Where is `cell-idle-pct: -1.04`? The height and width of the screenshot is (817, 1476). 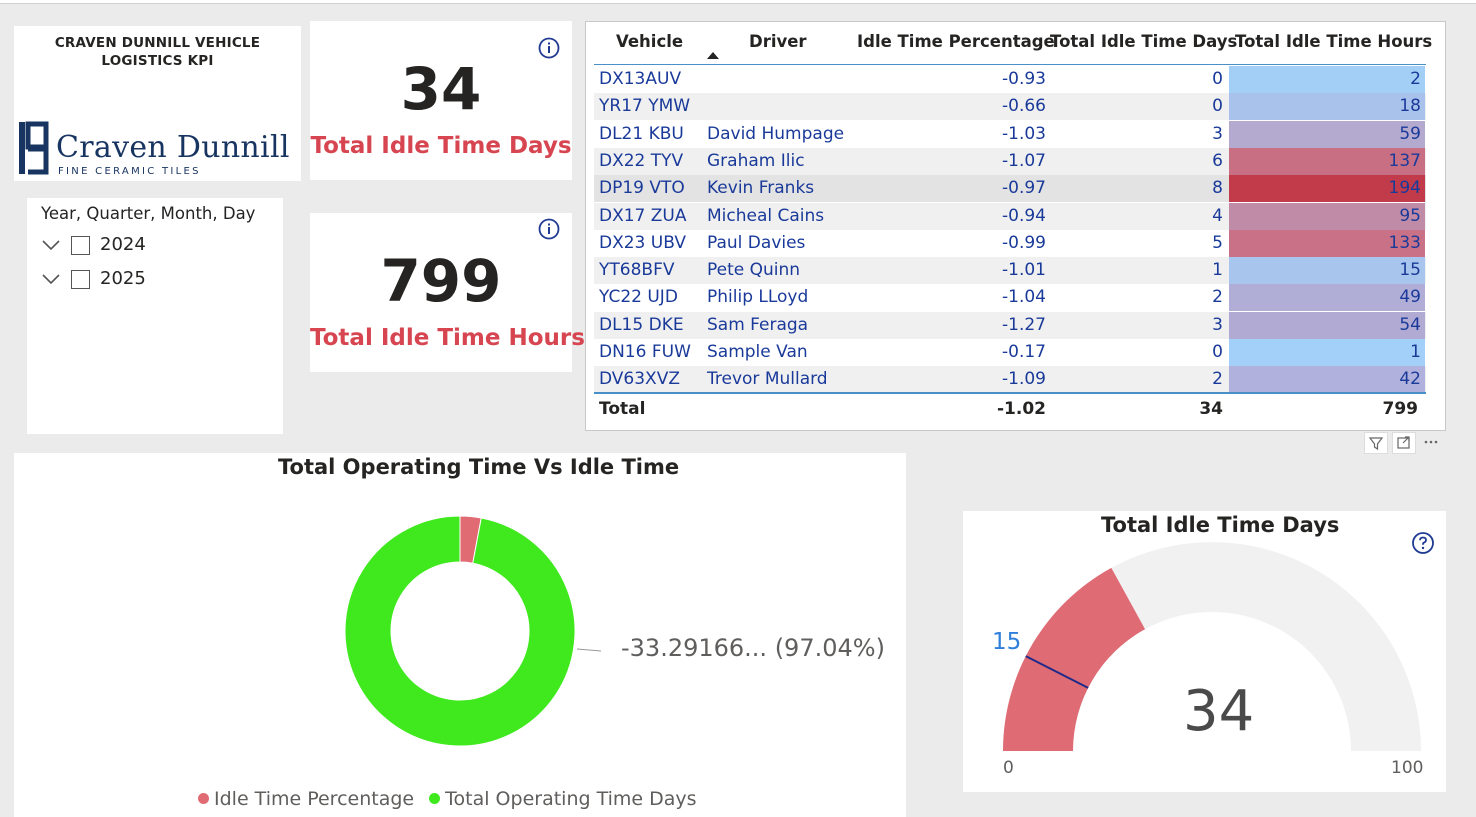
cell-idle-pct: -1.04 is located at coordinates (1024, 297).